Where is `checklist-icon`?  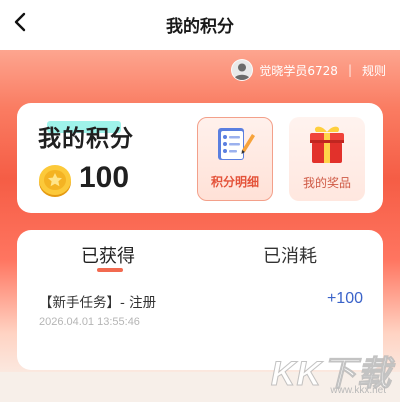 checklist-icon is located at coordinates (235, 146).